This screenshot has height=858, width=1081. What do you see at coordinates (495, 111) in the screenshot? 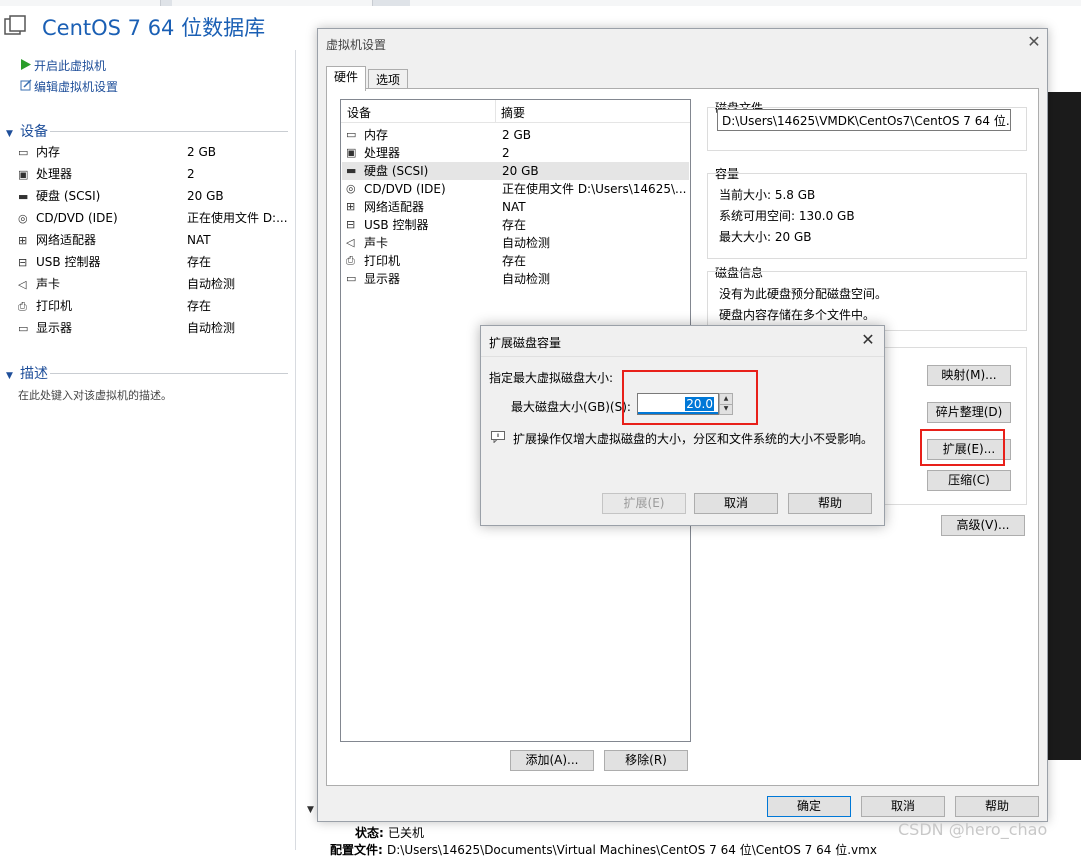
I see `column-divider` at bounding box center [495, 111].